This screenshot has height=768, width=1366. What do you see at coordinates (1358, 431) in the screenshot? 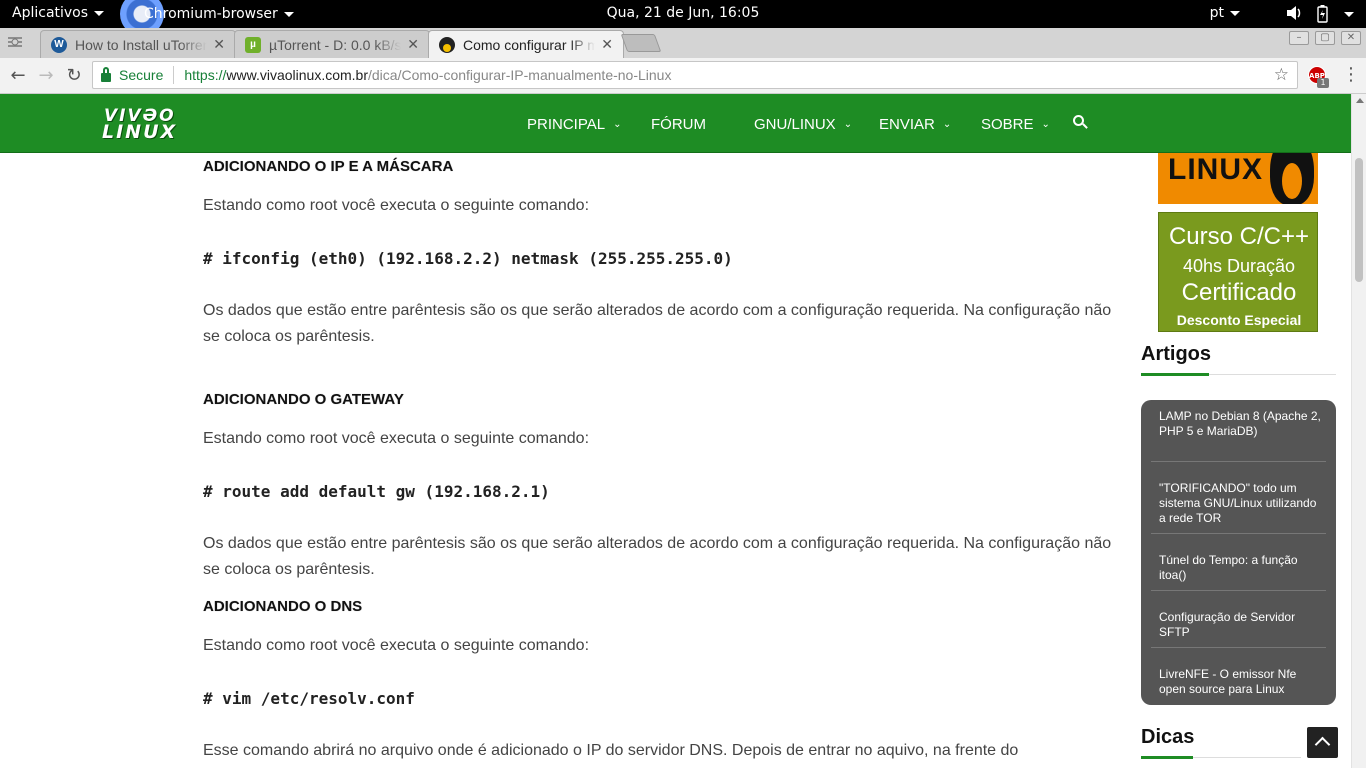
I see `page-scrollbar` at bounding box center [1358, 431].